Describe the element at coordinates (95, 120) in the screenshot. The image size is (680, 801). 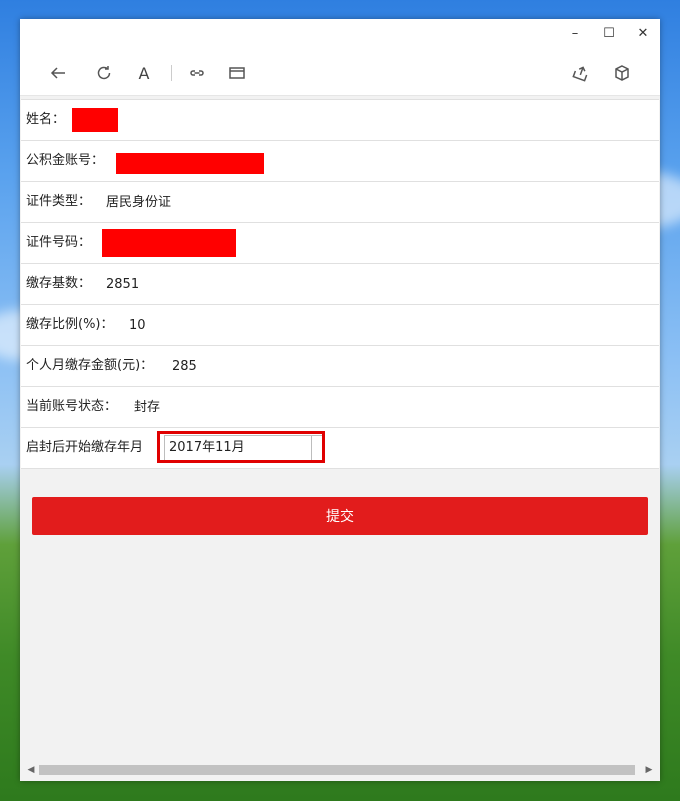
I see `redacted-name` at that location.